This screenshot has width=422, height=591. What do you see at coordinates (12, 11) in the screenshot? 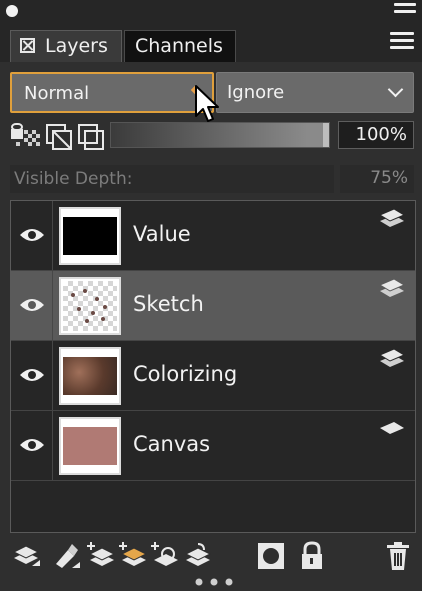
I see `window-dot-icon` at bounding box center [12, 11].